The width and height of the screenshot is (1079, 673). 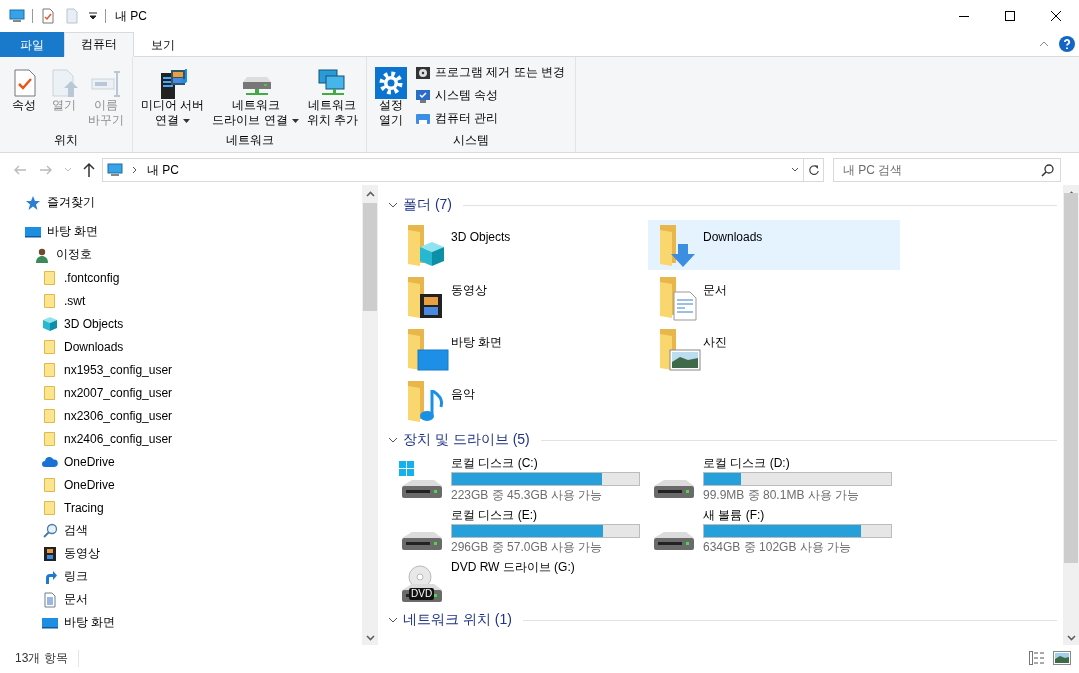 What do you see at coordinates (118, 438) in the screenshot?
I see `tree-item: nx2406_config_user` at bounding box center [118, 438].